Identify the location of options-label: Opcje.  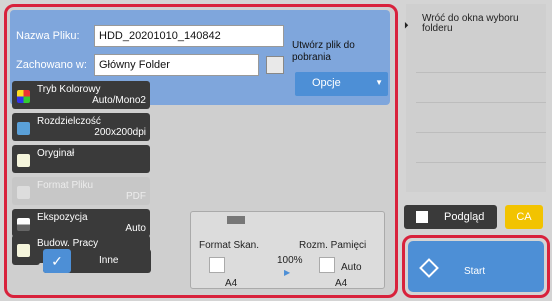
(326, 83).